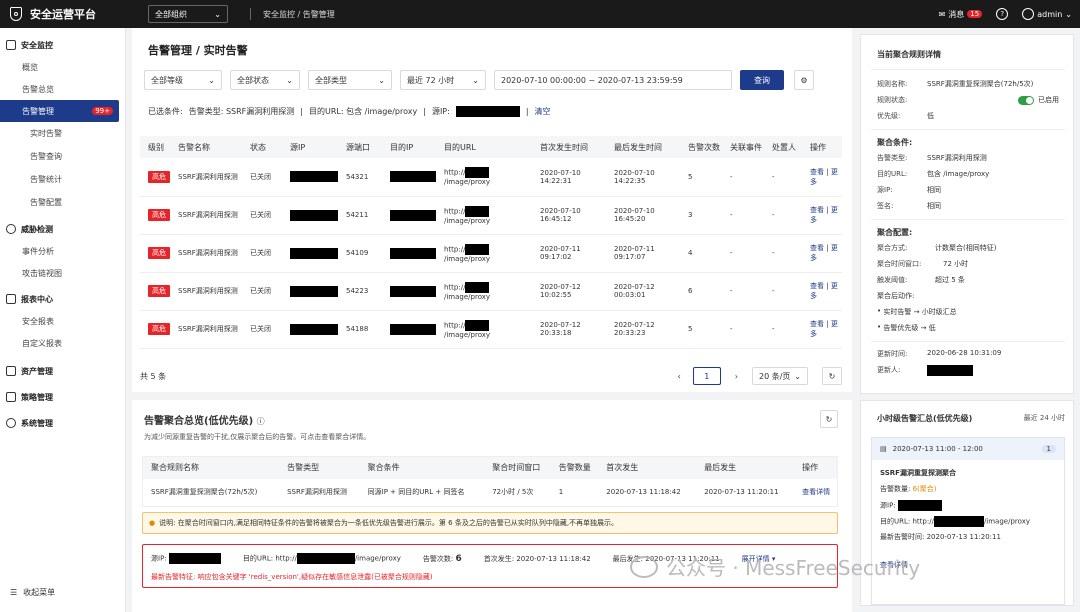 The image size is (1080, 612). Describe the element at coordinates (942, 14) in the screenshot. I see `mail-icon: ✉` at that location.